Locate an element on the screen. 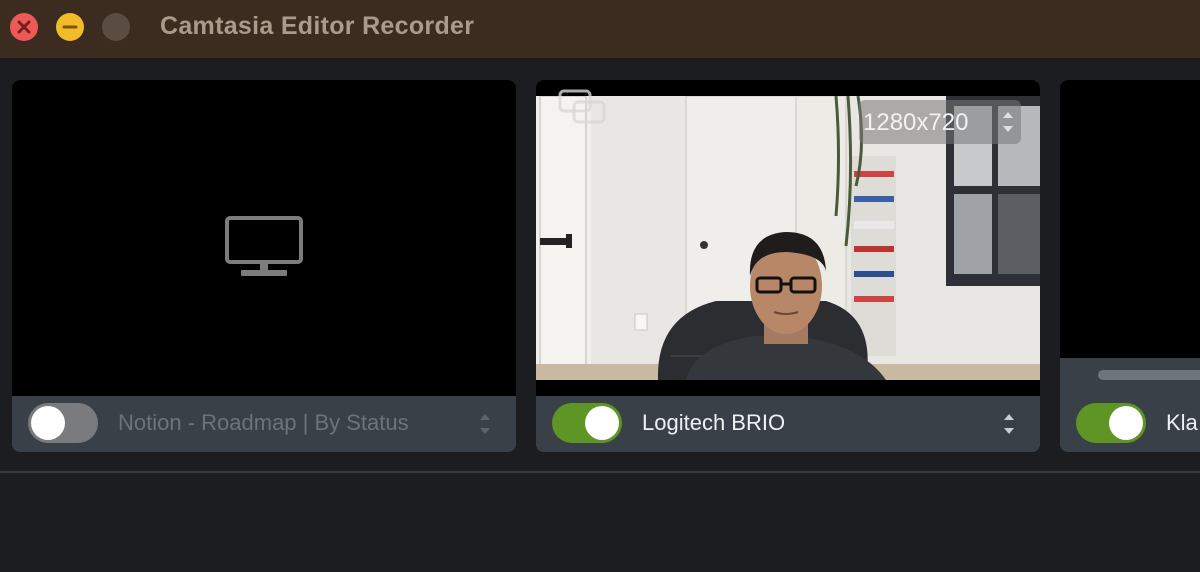 Image resolution: width=1200 pixels, height=572 pixels. camera-source-toggle is located at coordinates (587, 423).